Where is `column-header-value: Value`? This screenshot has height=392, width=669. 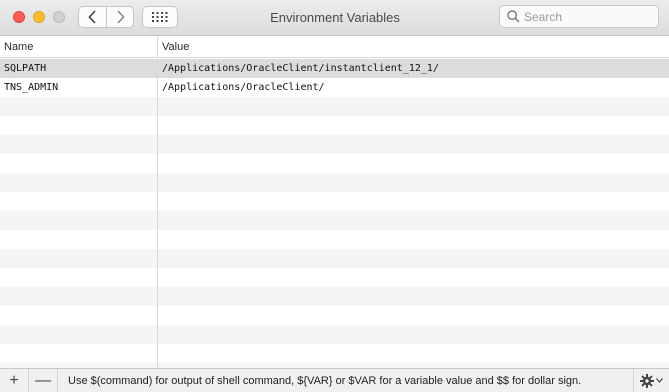 column-header-value: Value is located at coordinates (413, 47).